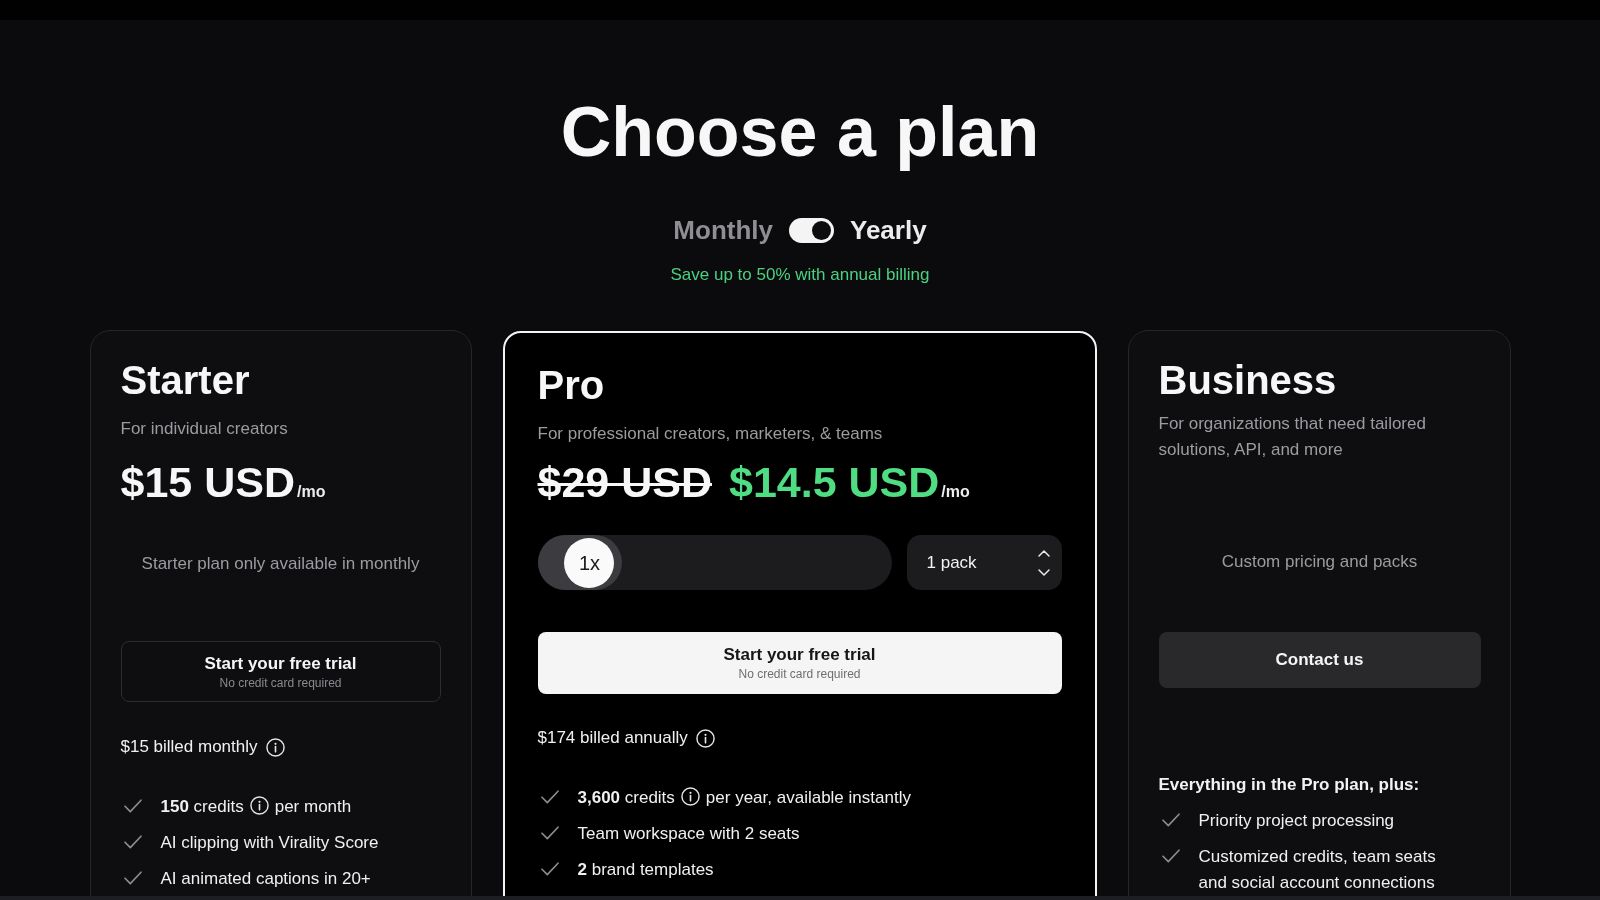 This screenshot has width=1600, height=900. What do you see at coordinates (723, 230) in the screenshot?
I see `toggle-label: Monthly` at bounding box center [723, 230].